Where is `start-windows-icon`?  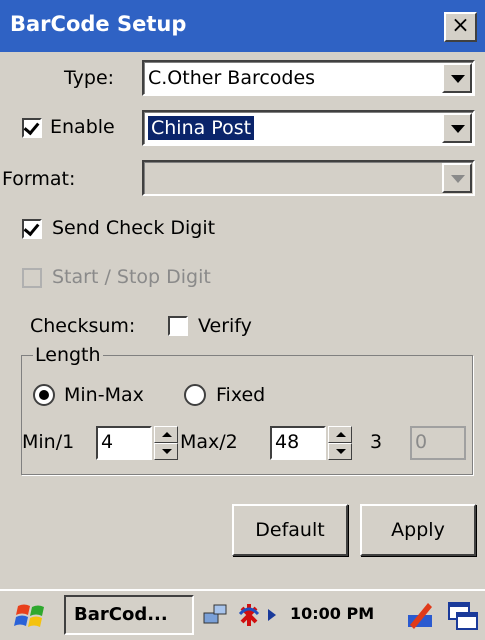
start-windows-icon is located at coordinates (32, 616).